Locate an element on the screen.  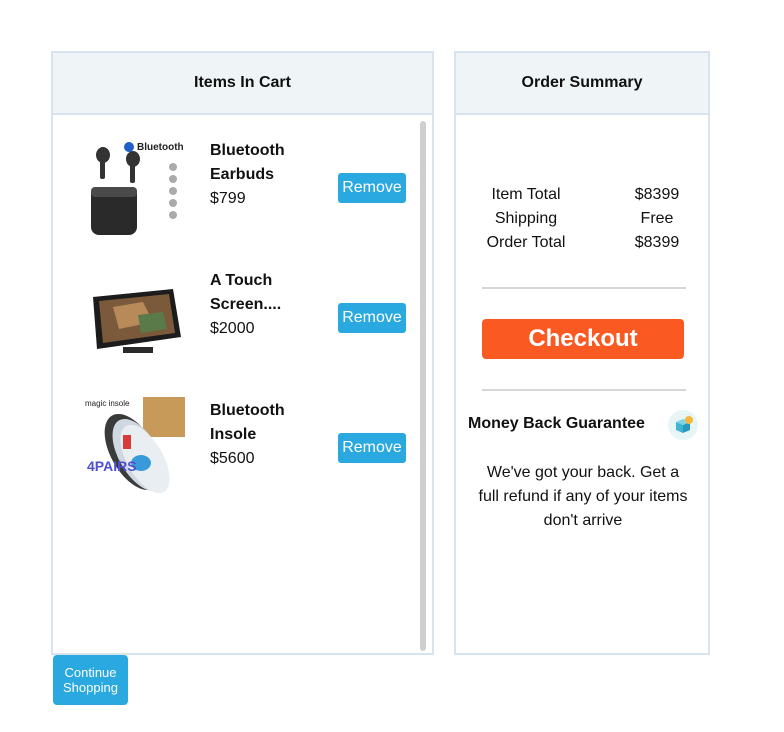
cart-item: Bluetooth Bluetooth Earbuds $799 Remove is located at coordinates (233, 189).